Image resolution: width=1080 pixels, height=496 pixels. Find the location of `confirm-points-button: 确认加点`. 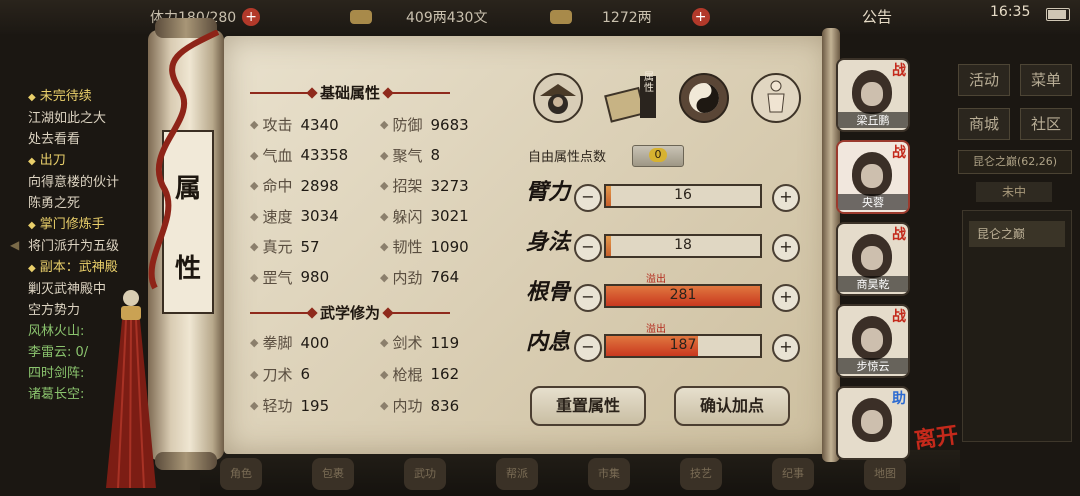

confirm-points-button: 确认加点 is located at coordinates (732, 406).